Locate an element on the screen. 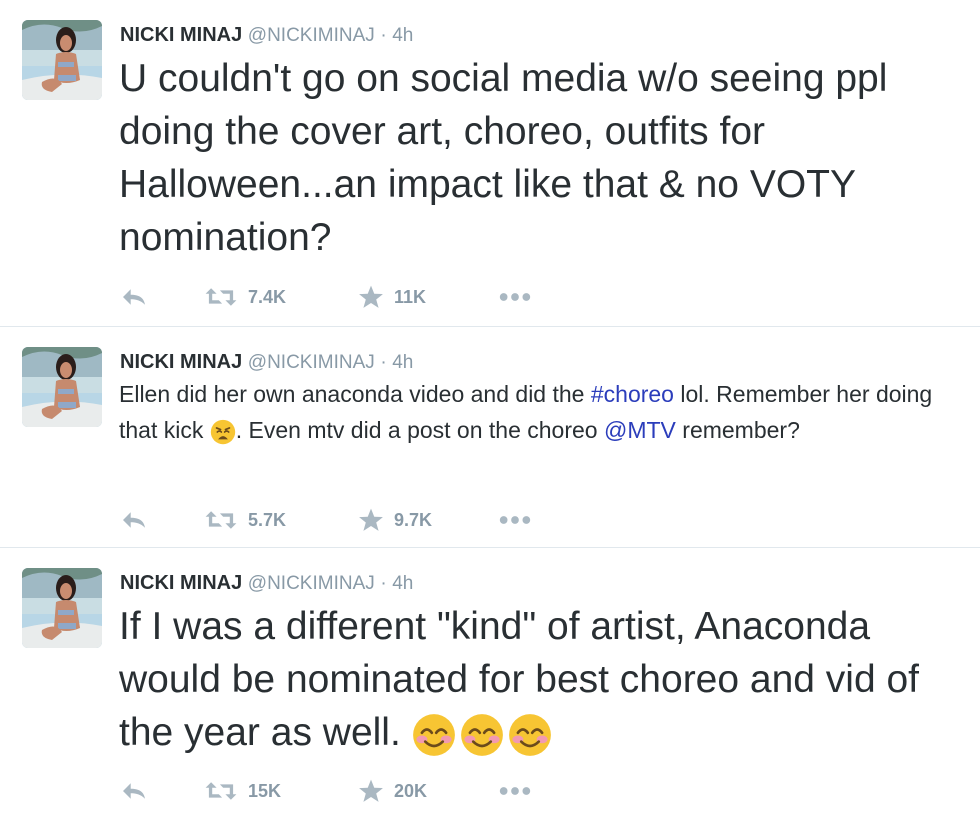 The height and width of the screenshot is (819, 980). hashtag-link: #choreo is located at coordinates (632, 394).